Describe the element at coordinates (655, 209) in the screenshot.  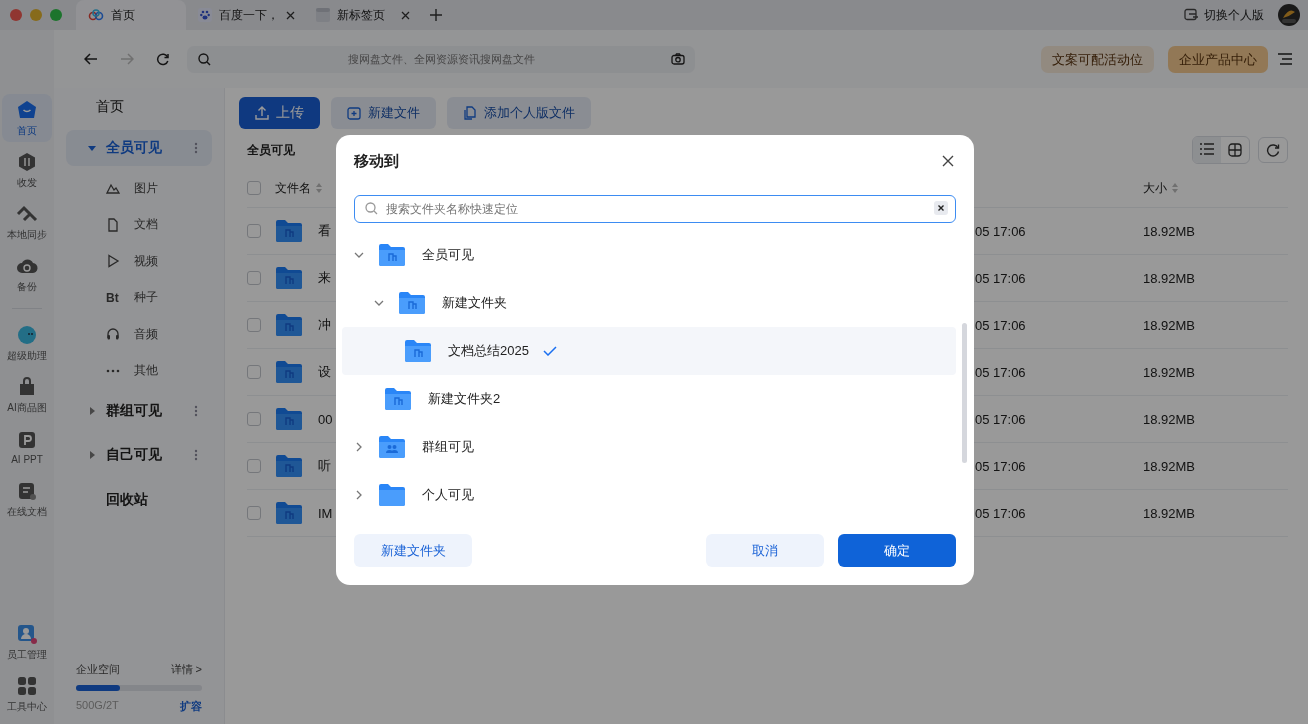
I see `folder-search-field: 搜索文件夹名称快速定位` at that location.